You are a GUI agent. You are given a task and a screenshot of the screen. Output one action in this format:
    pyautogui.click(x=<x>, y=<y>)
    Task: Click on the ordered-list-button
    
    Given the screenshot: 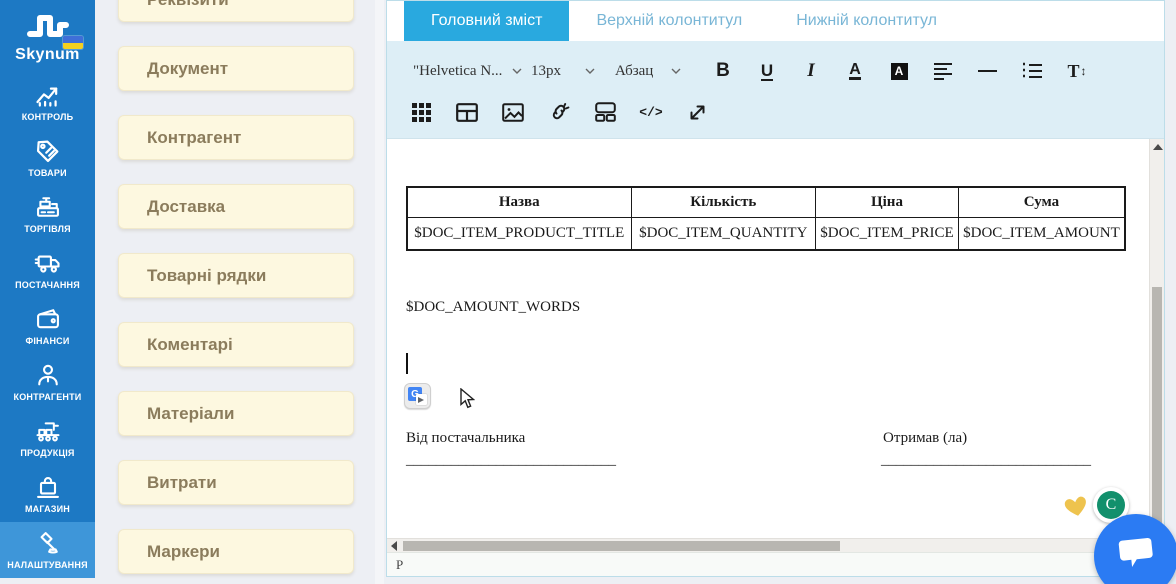 What is the action you would take?
    pyautogui.click(x=1032, y=71)
    